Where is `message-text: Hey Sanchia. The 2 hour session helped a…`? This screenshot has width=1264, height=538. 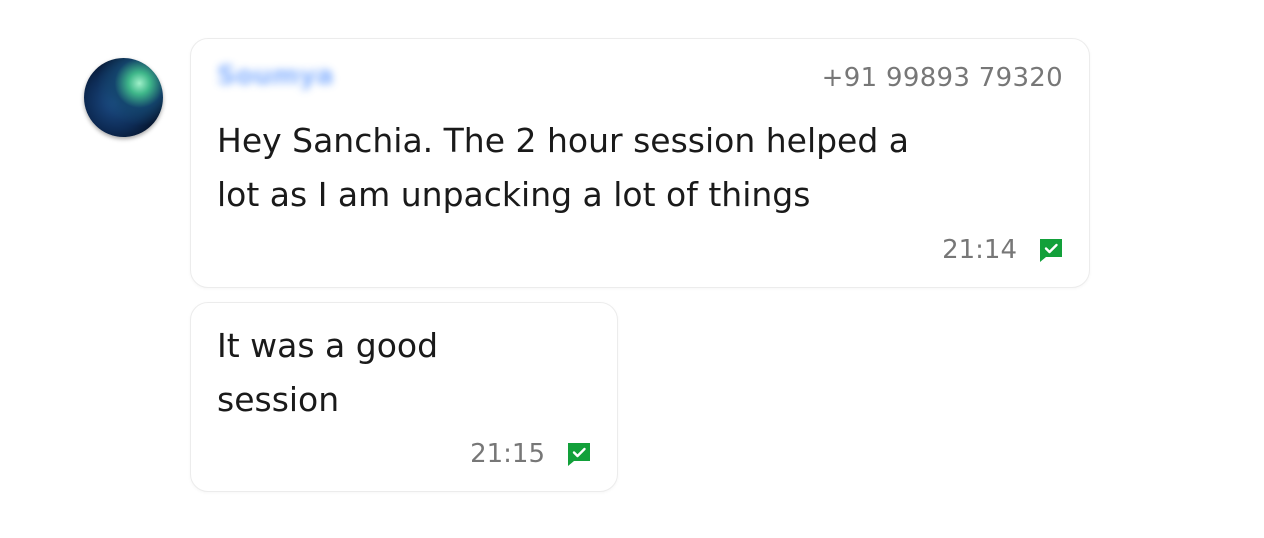
message-text: Hey Sanchia. The 2 hour session helped a… is located at coordinates (597, 168).